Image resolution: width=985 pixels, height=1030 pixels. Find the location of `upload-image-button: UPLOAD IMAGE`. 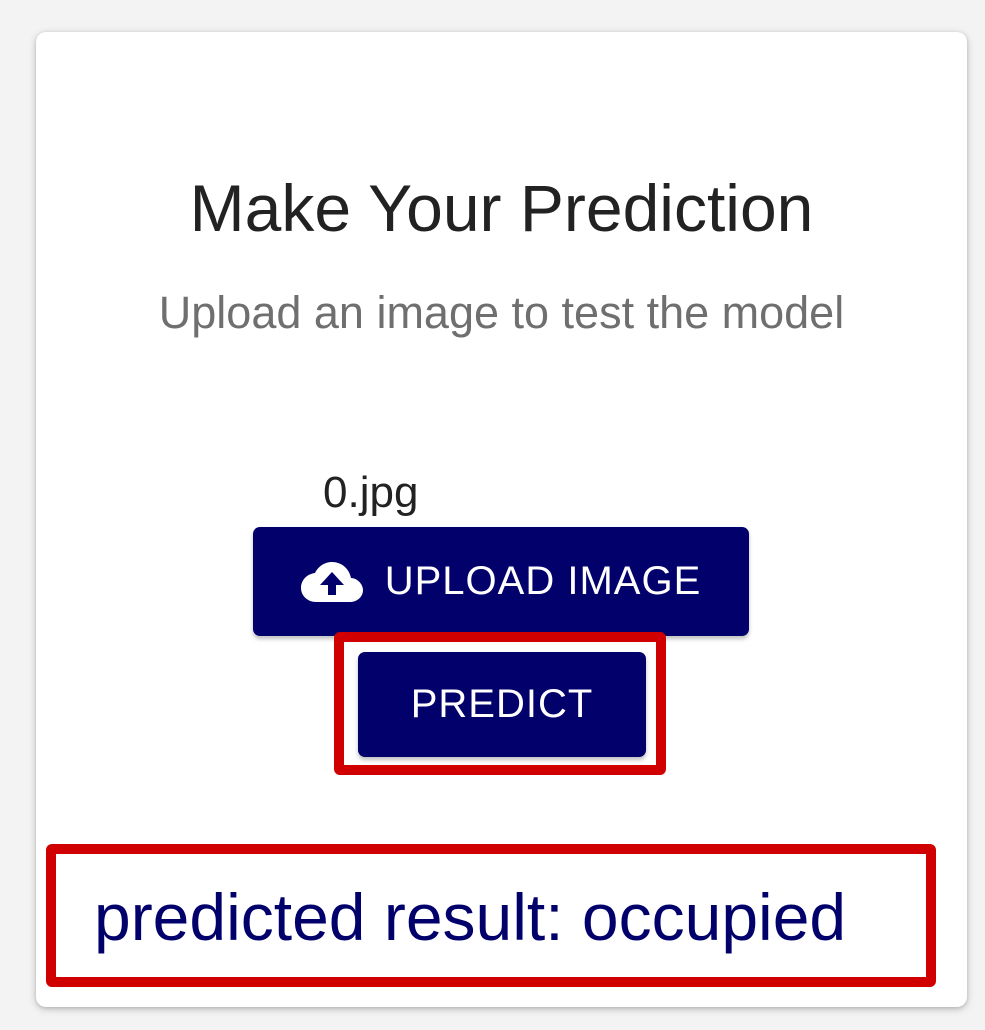

upload-image-button: UPLOAD IMAGE is located at coordinates (501, 581).